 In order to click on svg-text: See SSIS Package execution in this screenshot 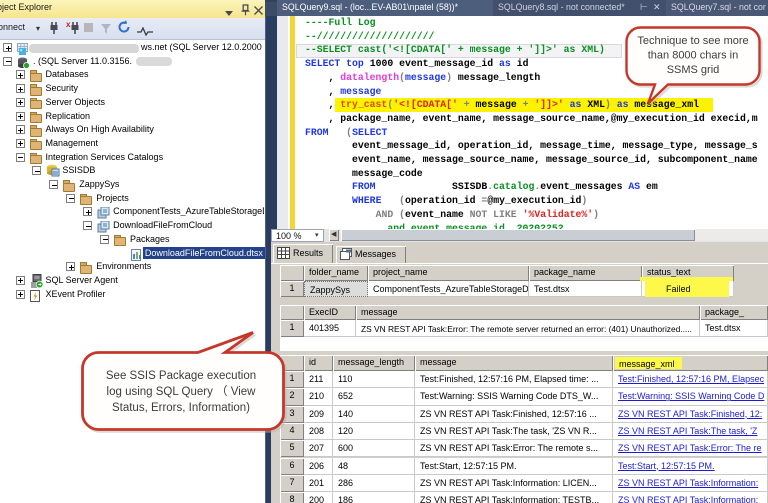, I will do `click(181, 376)`.